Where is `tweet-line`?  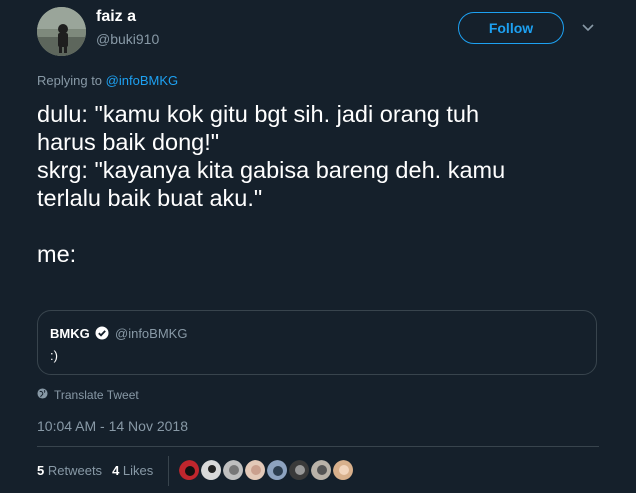 tweet-line is located at coordinates (332, 226).